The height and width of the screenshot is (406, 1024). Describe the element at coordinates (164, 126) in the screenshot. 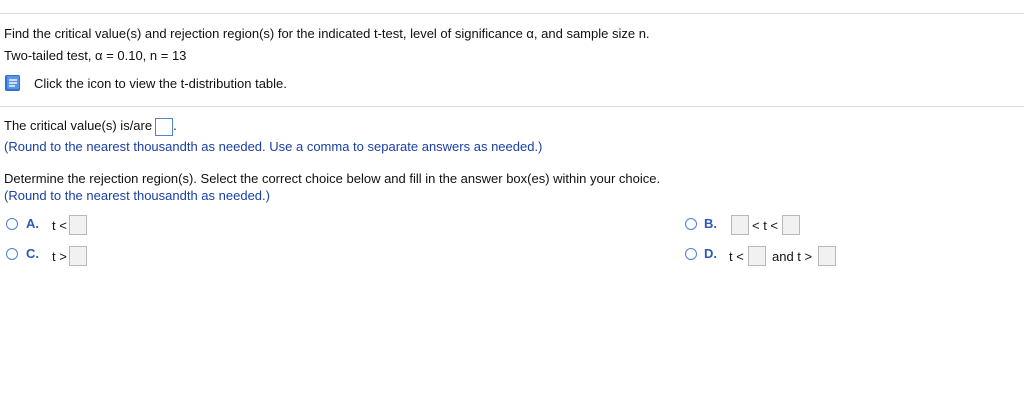

I see `critical-value-input` at that location.